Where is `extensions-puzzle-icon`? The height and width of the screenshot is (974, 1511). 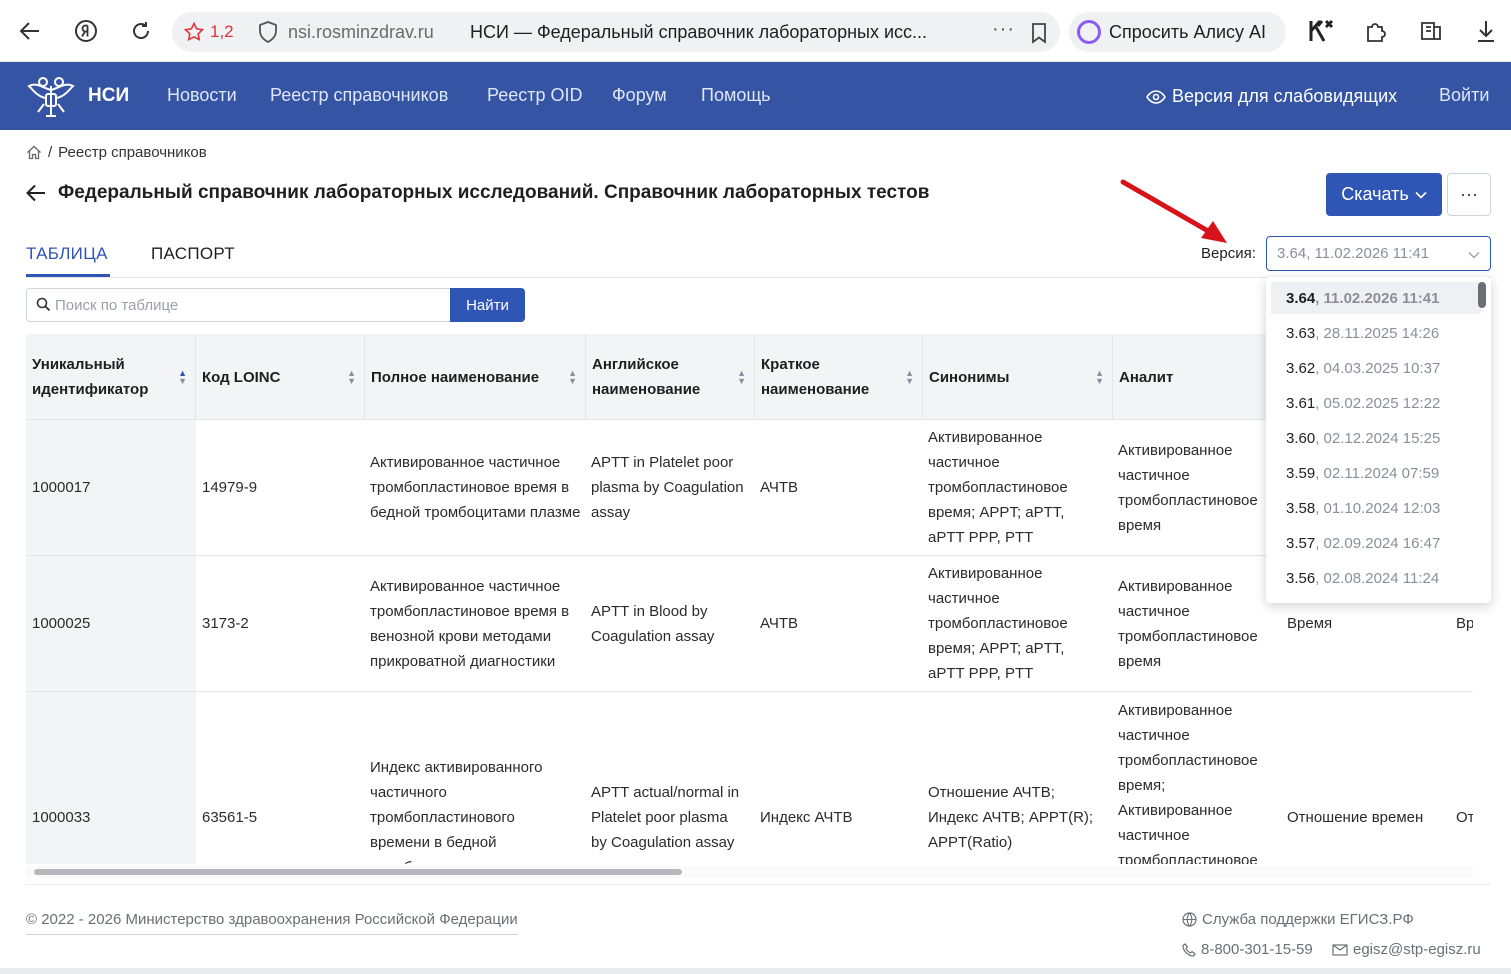 extensions-puzzle-icon is located at coordinates (1376, 31).